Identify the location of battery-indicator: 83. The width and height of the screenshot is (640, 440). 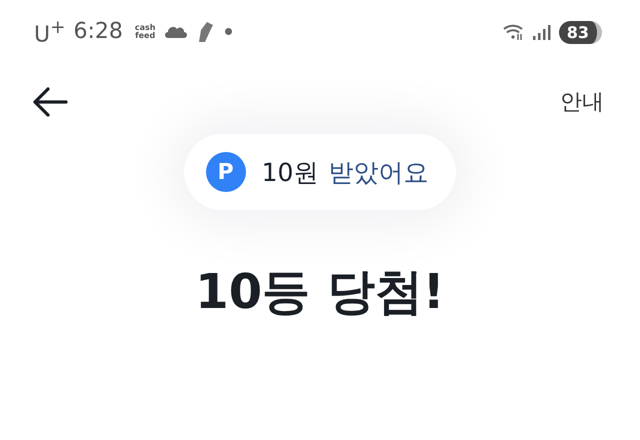
(580, 32).